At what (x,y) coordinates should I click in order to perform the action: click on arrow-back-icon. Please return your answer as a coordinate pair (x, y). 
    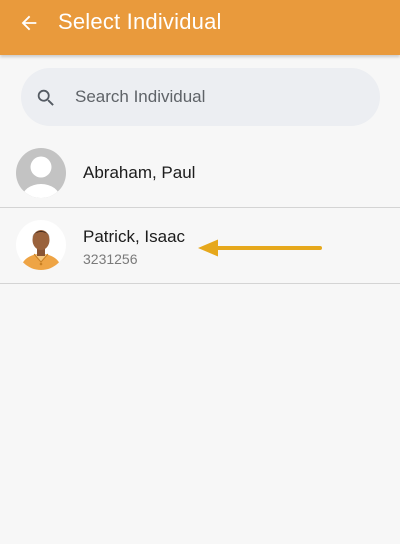
    Looking at the image, I should click on (29, 23).